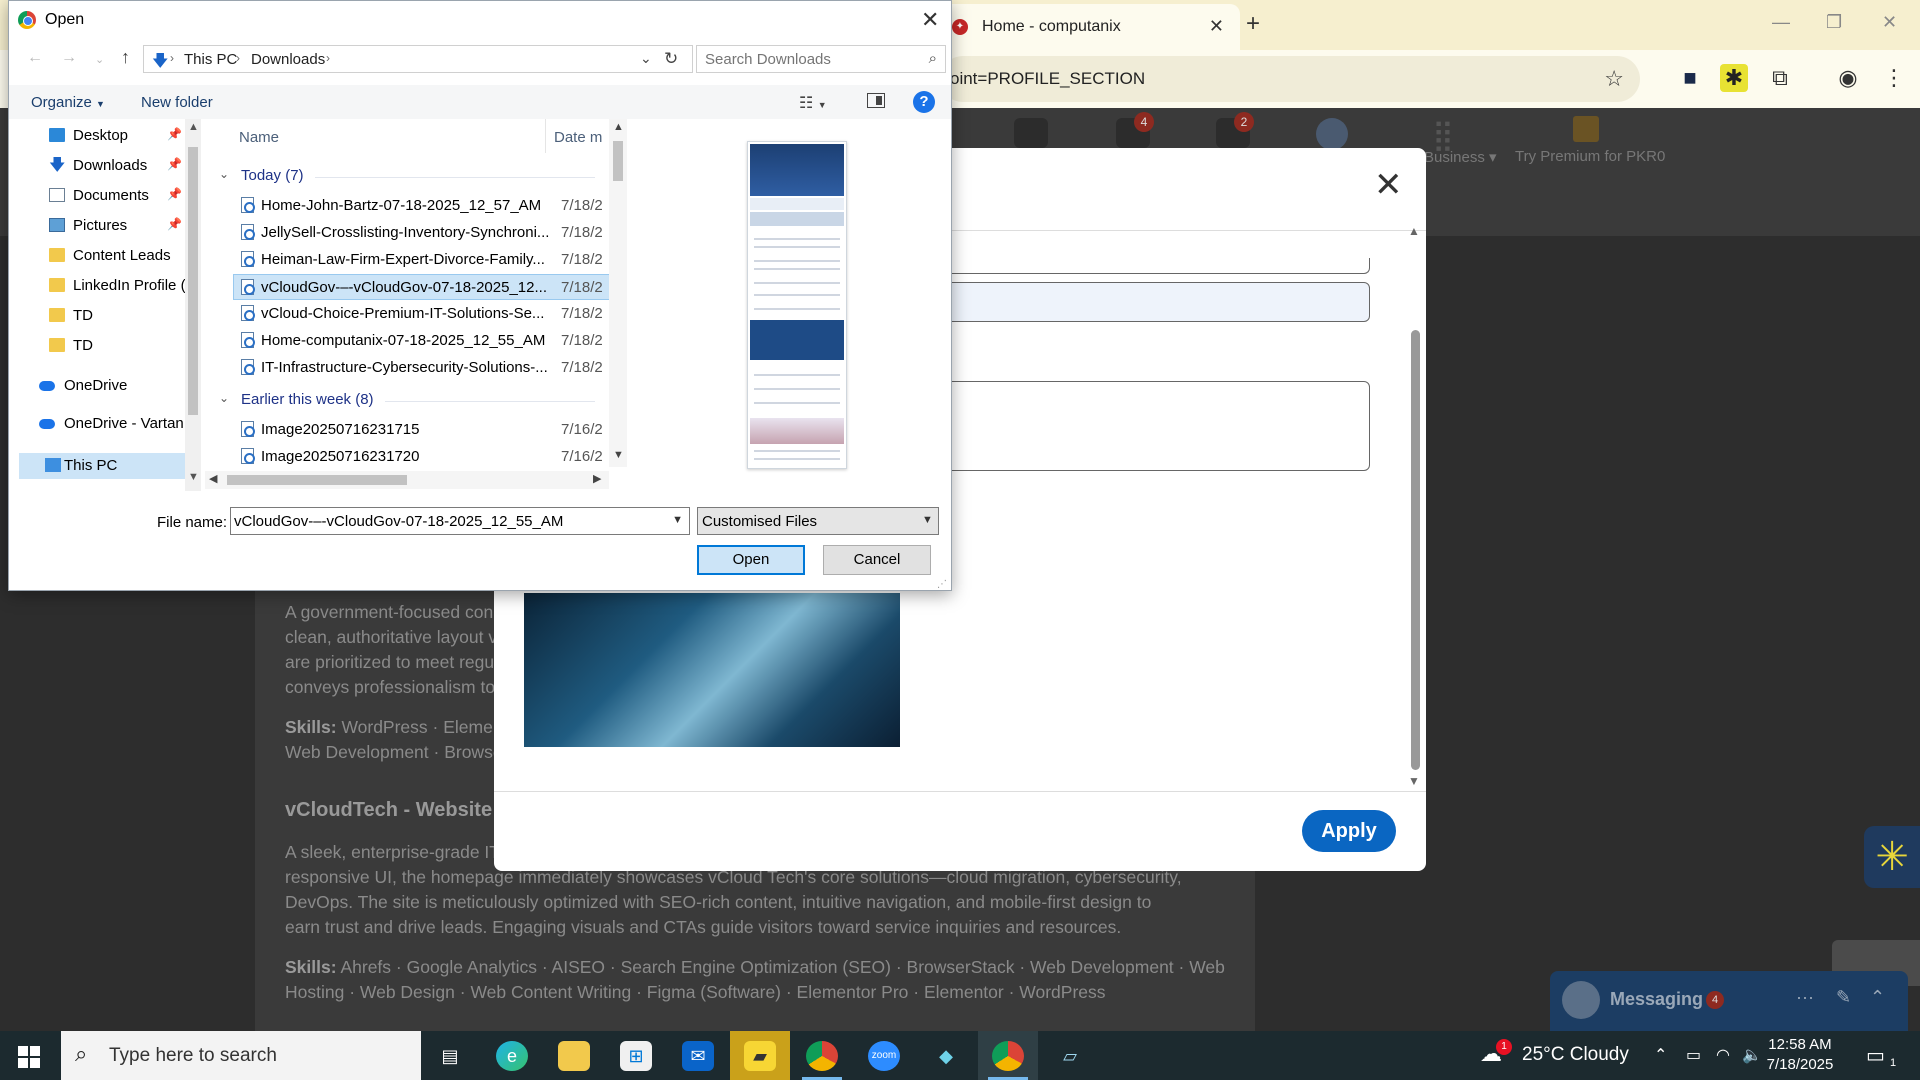 The height and width of the screenshot is (1080, 1920). What do you see at coordinates (1388, 185) in the screenshot?
I see `modal-close-icon: ✕` at bounding box center [1388, 185].